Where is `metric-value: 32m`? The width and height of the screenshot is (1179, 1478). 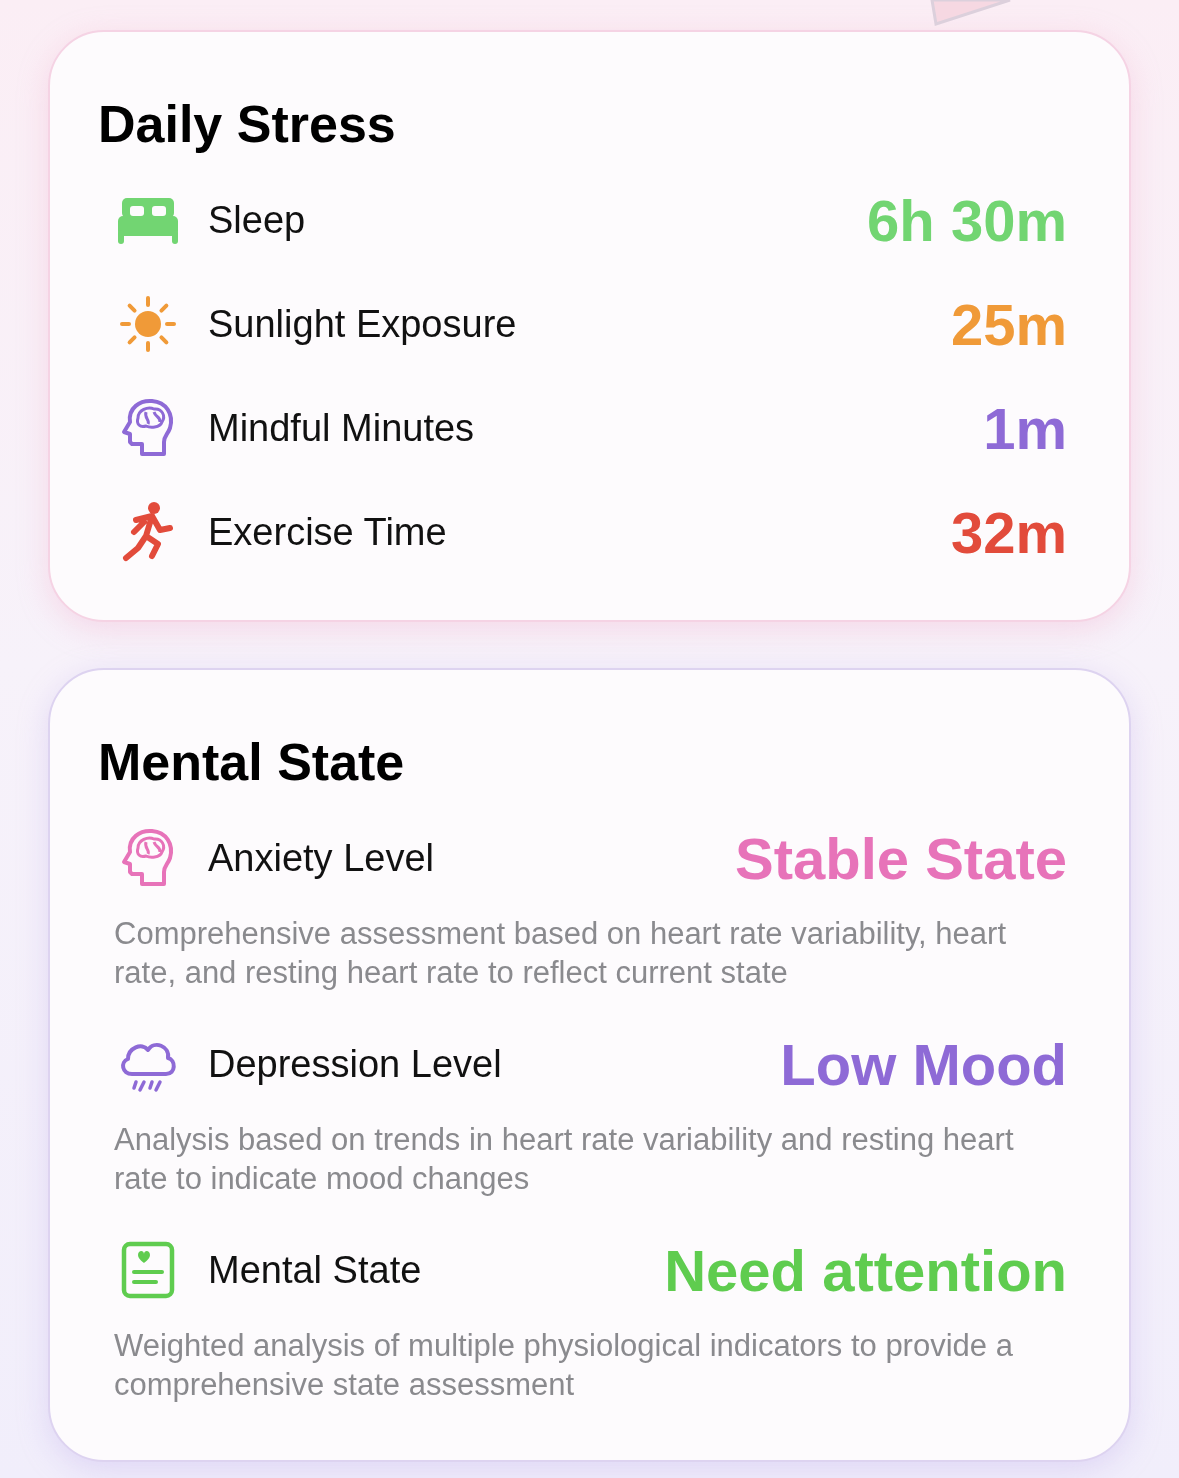
metric-value: 32m is located at coordinates (1008, 532).